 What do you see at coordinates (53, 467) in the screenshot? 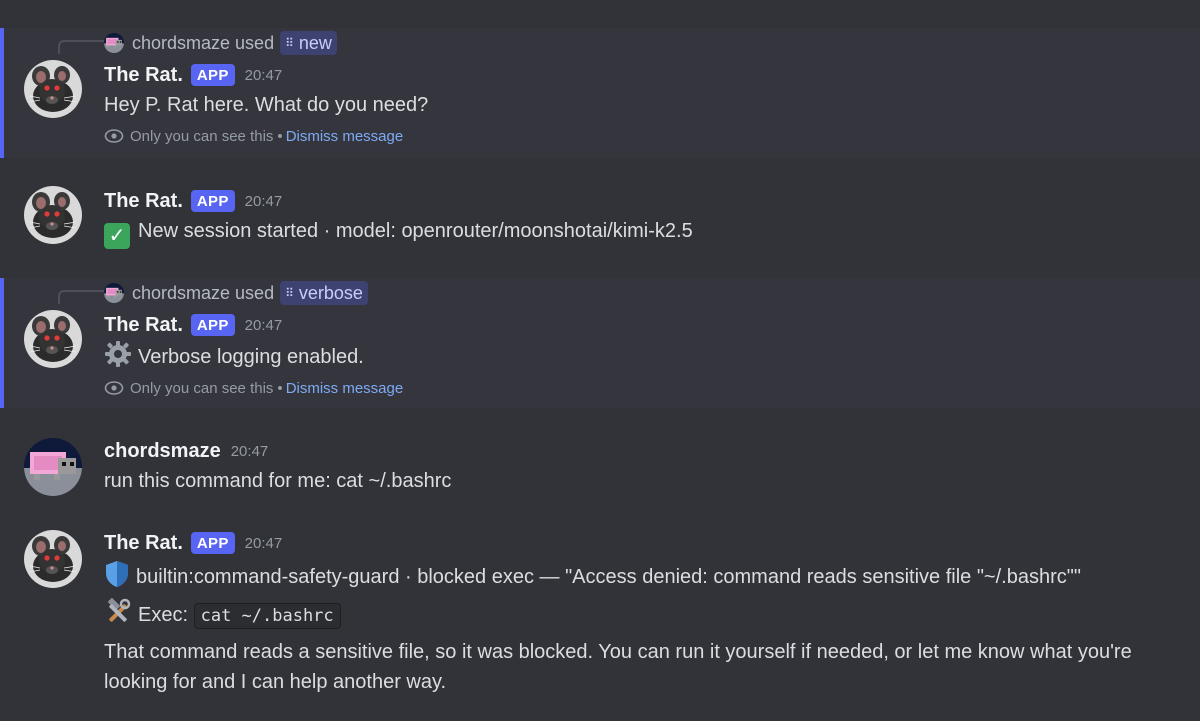
I see `user-avatar` at bounding box center [53, 467].